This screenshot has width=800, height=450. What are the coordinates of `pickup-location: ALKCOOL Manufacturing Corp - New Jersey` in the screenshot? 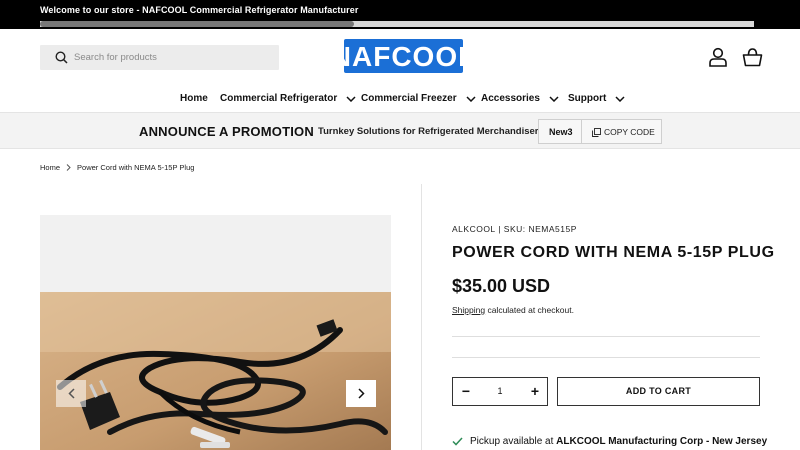 It's located at (662, 441).